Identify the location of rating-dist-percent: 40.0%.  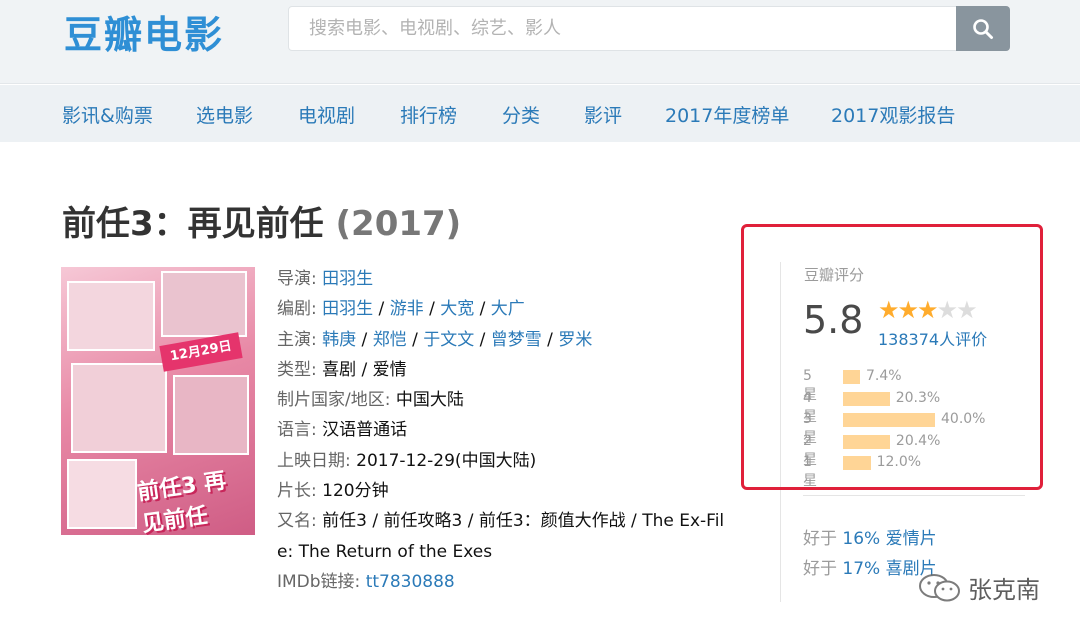
(963, 419).